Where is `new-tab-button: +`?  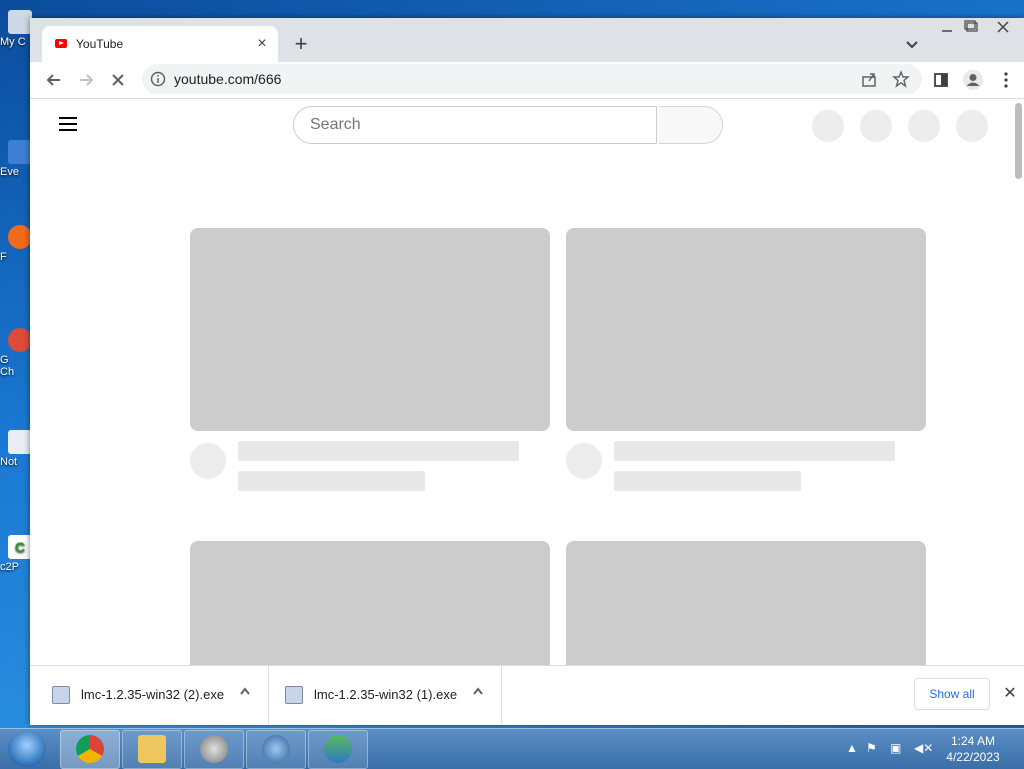 new-tab-button: + is located at coordinates (301, 45).